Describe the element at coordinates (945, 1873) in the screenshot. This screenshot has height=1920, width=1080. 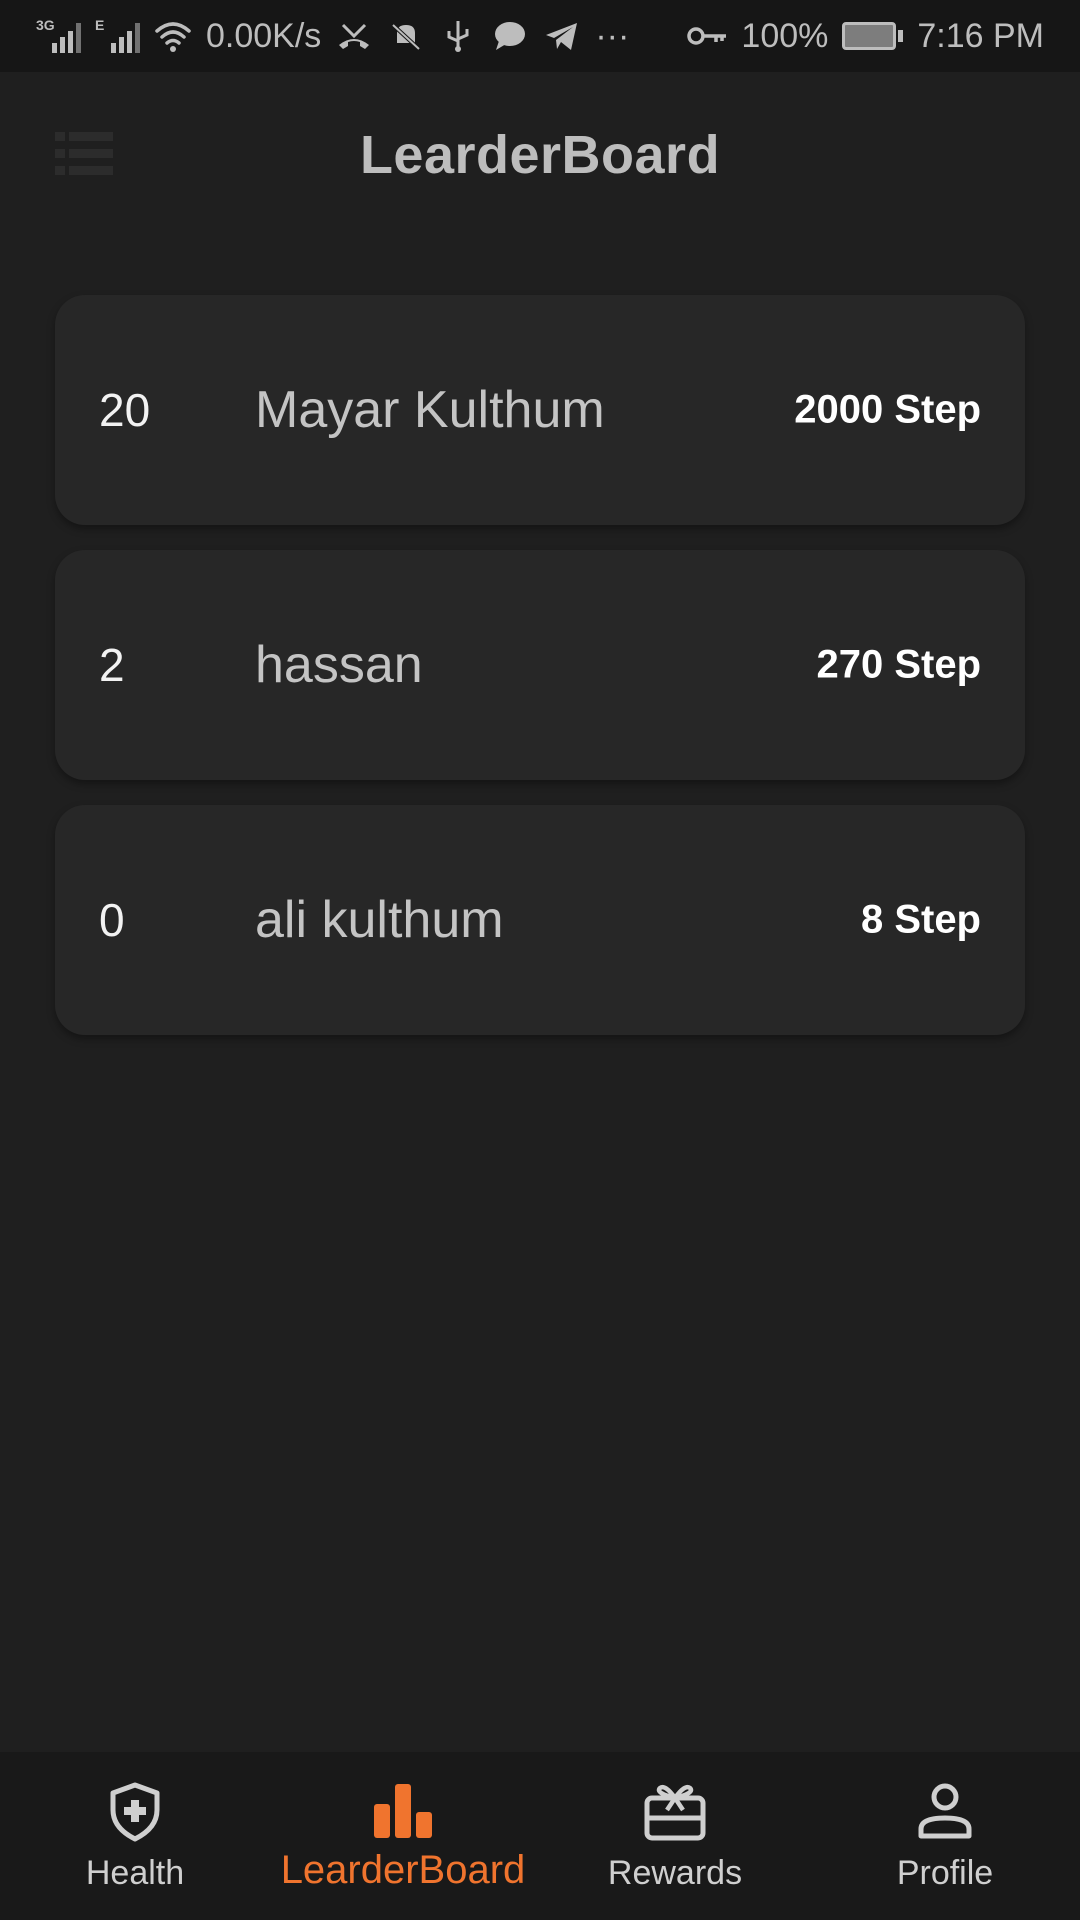
I see `nav-label-profile: Profile` at that location.